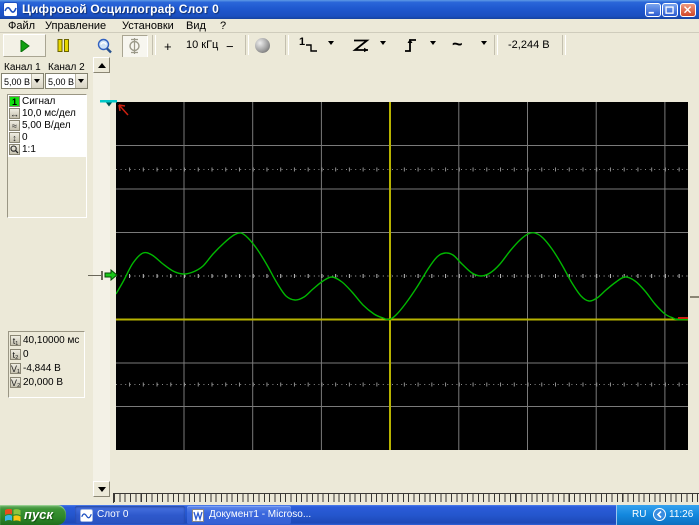 The width and height of the screenshot is (699, 525). I want to click on clock: 11:26, so click(681, 514).